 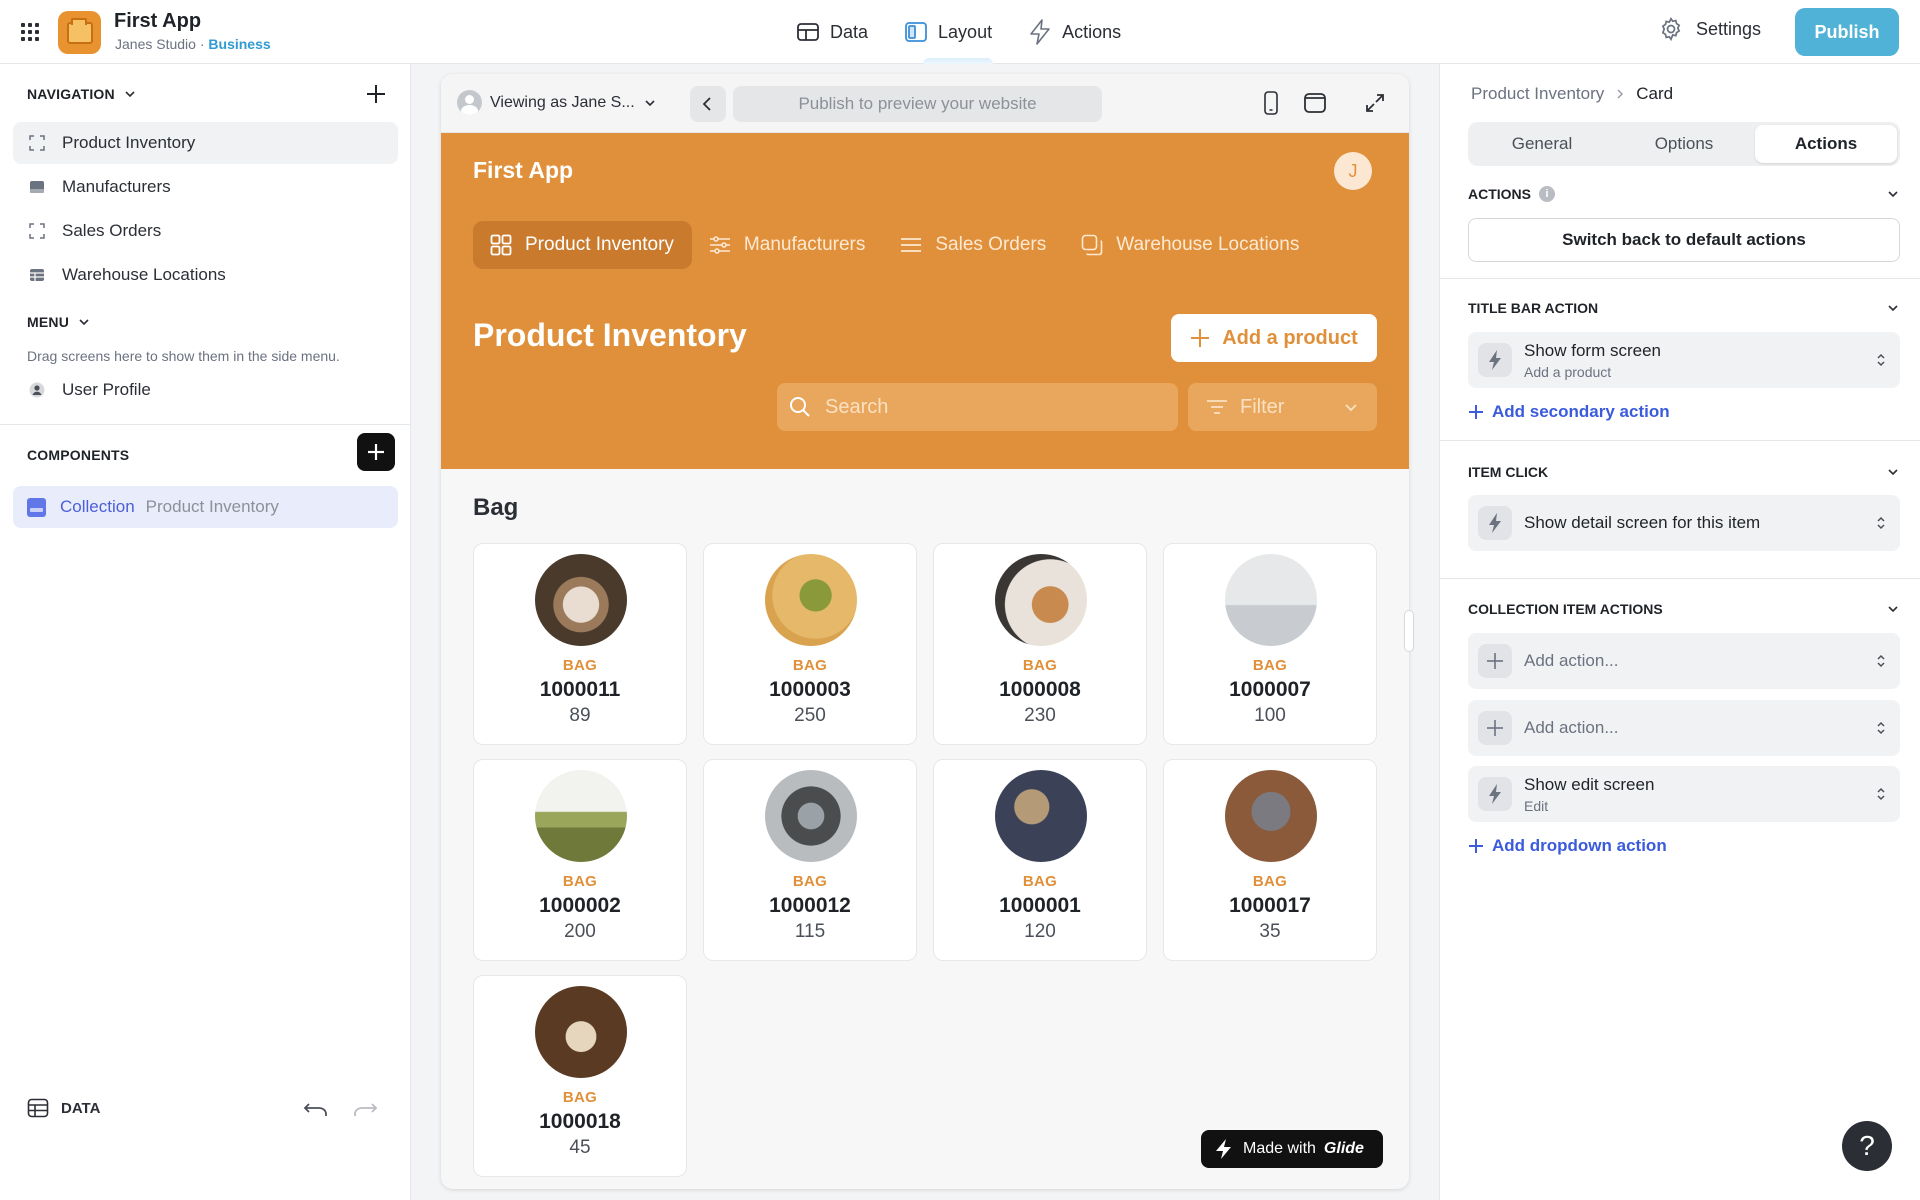 I want to click on search-input: Search, so click(x=977, y=407).